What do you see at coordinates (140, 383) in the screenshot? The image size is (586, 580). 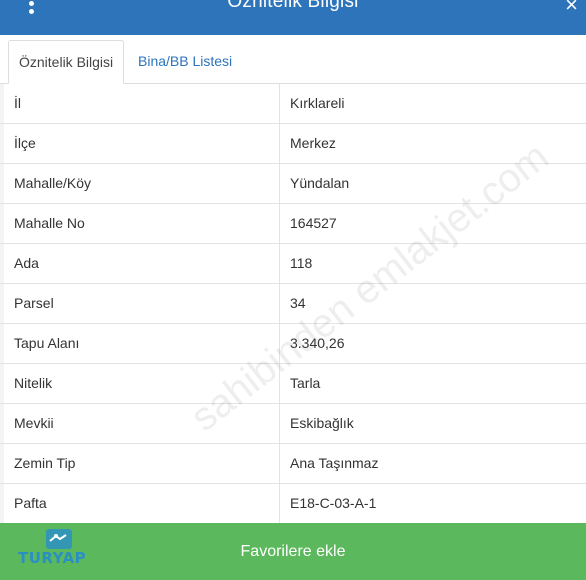 I see `row-key: Nitelik` at bounding box center [140, 383].